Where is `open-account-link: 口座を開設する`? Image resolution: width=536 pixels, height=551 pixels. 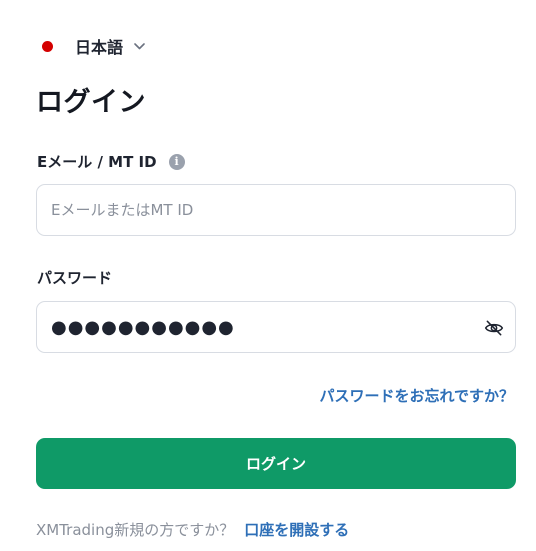 open-account-link: 口座を開設する is located at coordinates (296, 529).